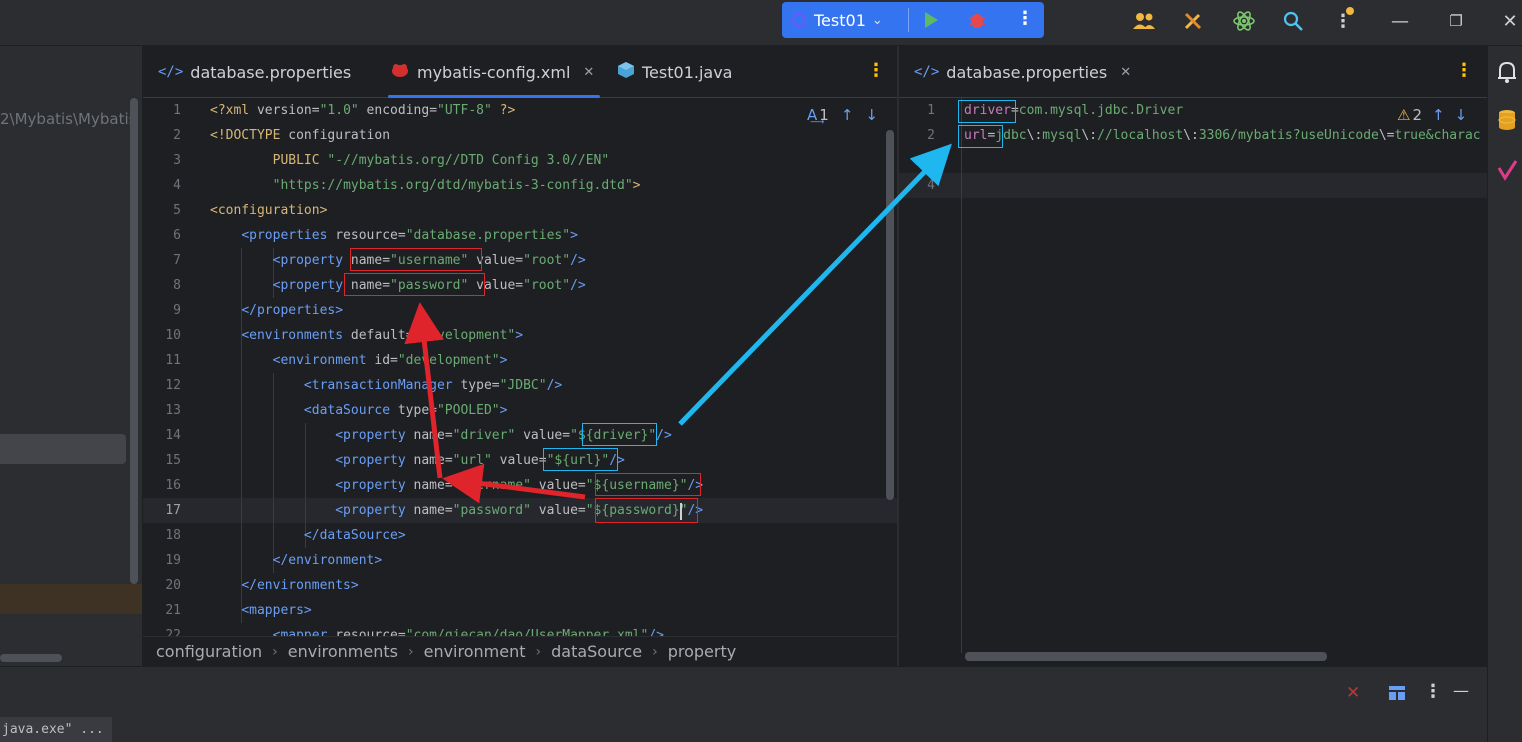  I want to click on annotation-arrow-blue, so click(815, 284).